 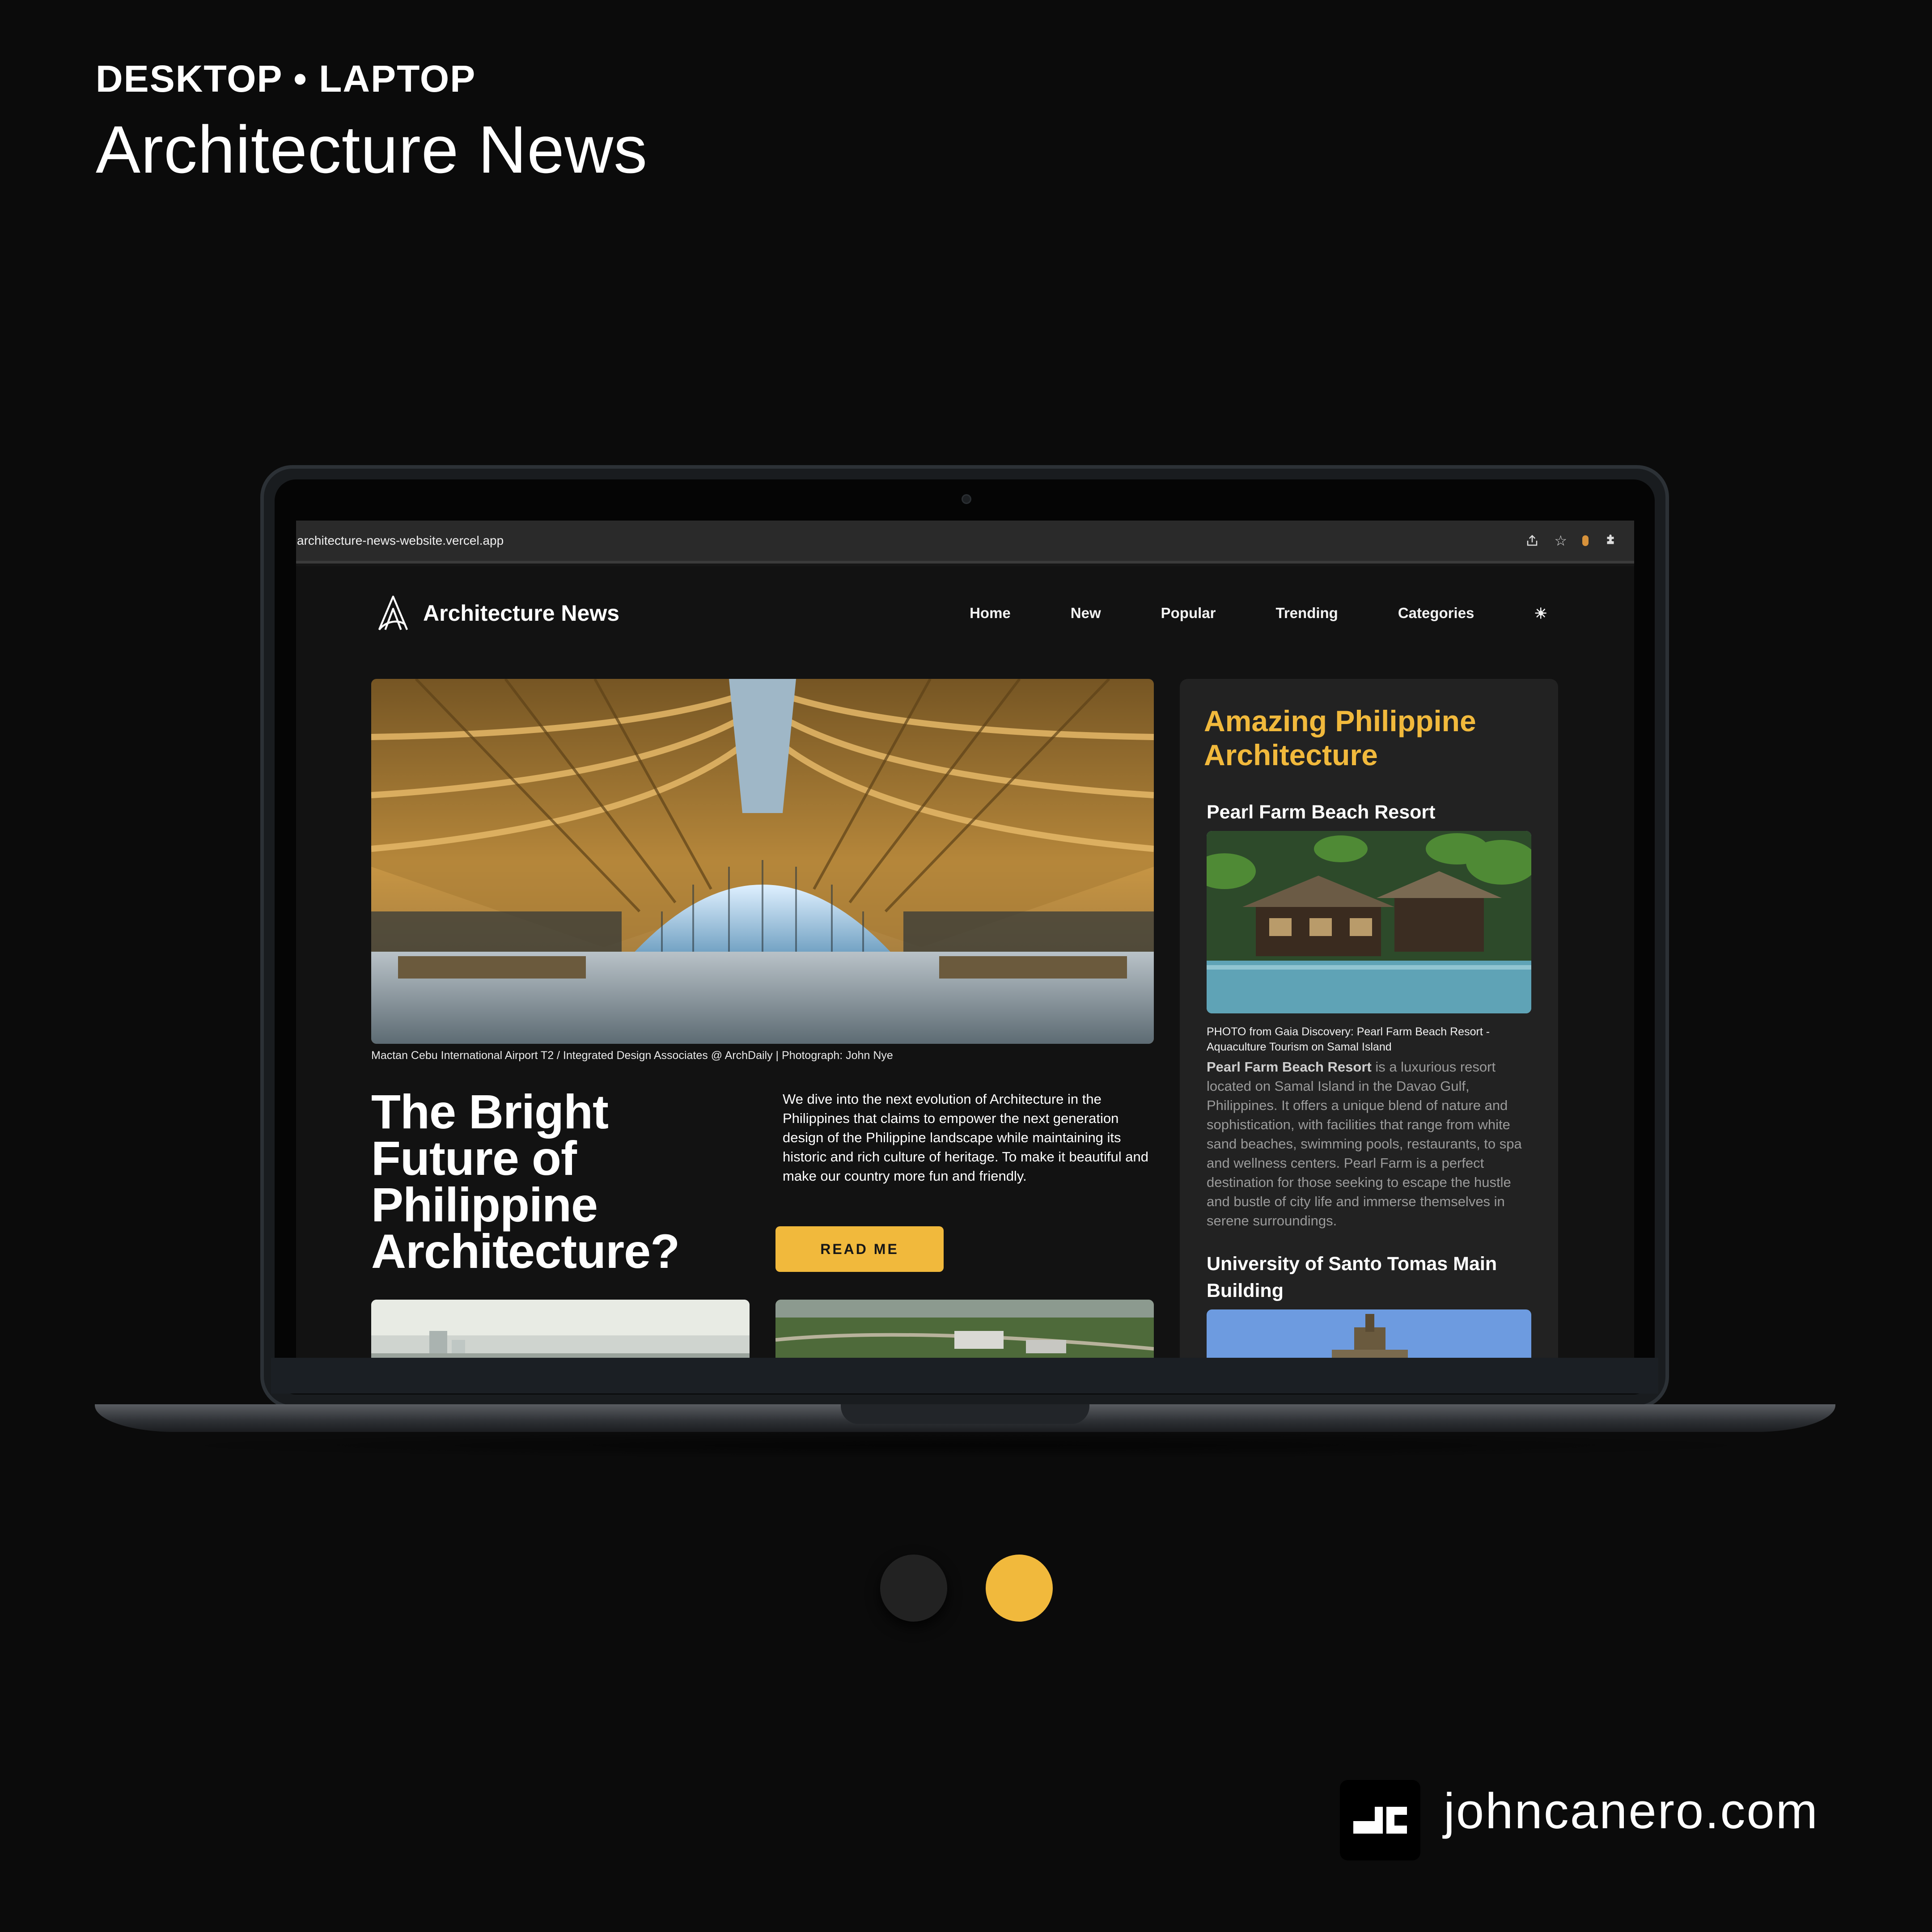 What do you see at coordinates (964, 1376) in the screenshot?
I see `laptop-chin` at bounding box center [964, 1376].